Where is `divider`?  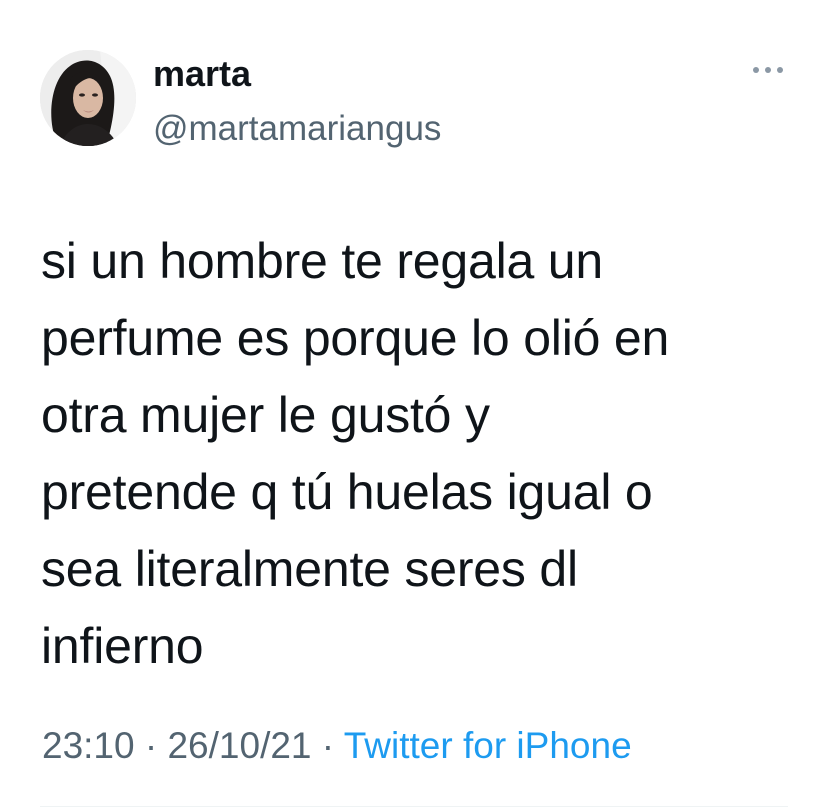 divider is located at coordinates (414, 806).